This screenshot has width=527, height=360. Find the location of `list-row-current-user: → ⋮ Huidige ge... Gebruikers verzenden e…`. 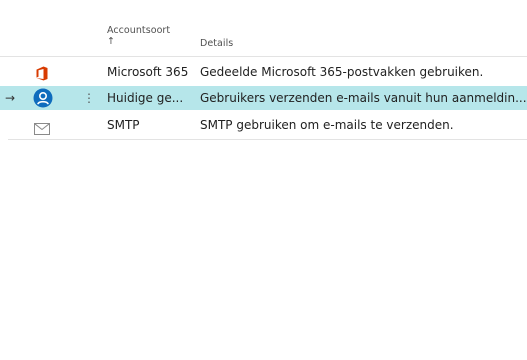

list-row-current-user: → ⋮ Huidige ge... Gebruikers verzenden e… is located at coordinates (263, 98).